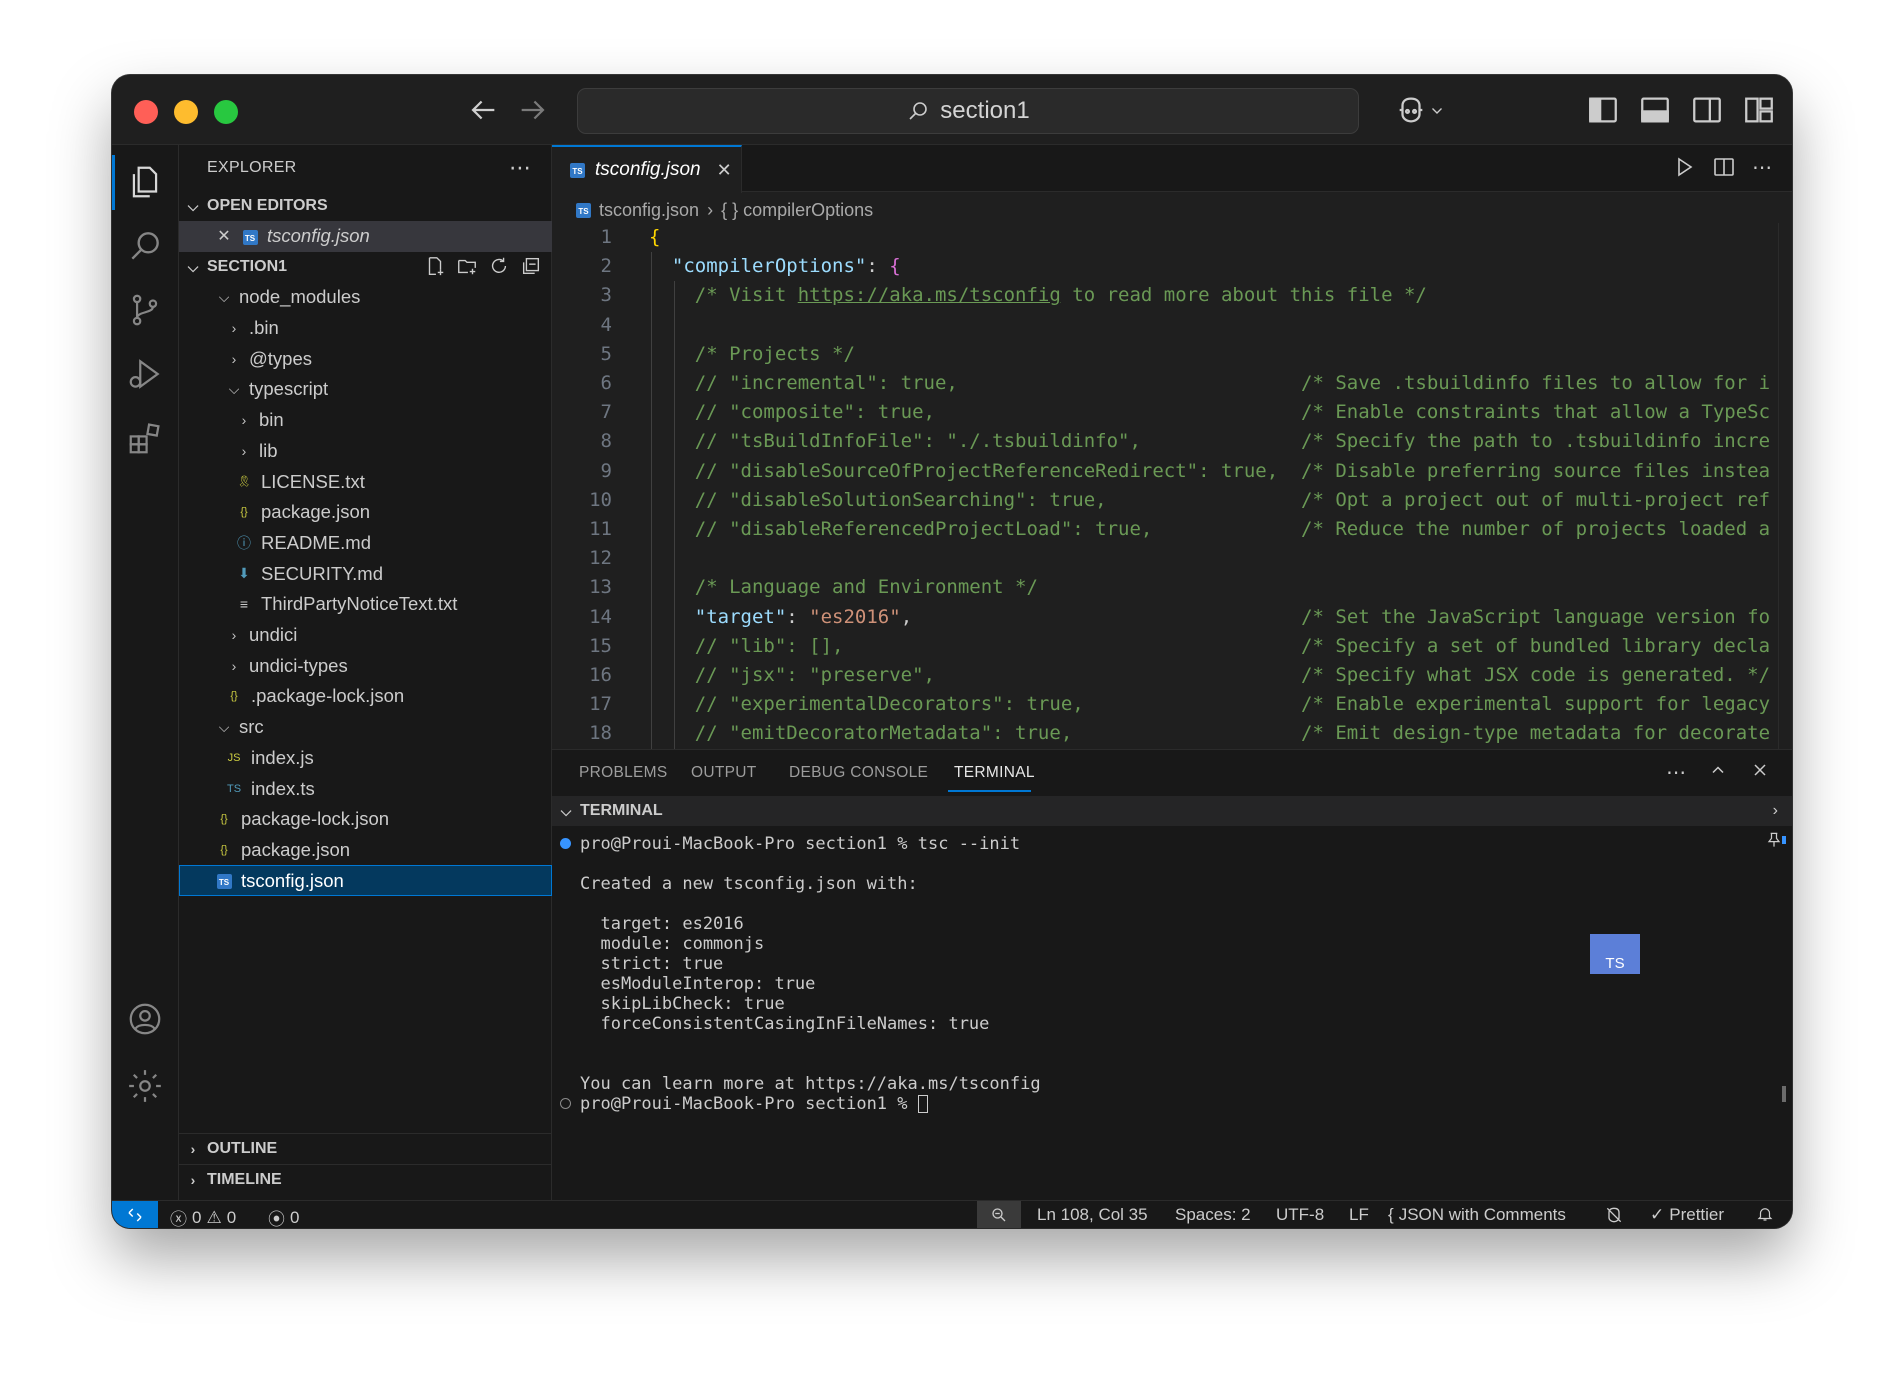 Image resolution: width=1904 pixels, height=1376 pixels. Describe the element at coordinates (647, 169) in the screenshot. I see `tab-tsconfig: TS tsconfig.json ✕` at that location.